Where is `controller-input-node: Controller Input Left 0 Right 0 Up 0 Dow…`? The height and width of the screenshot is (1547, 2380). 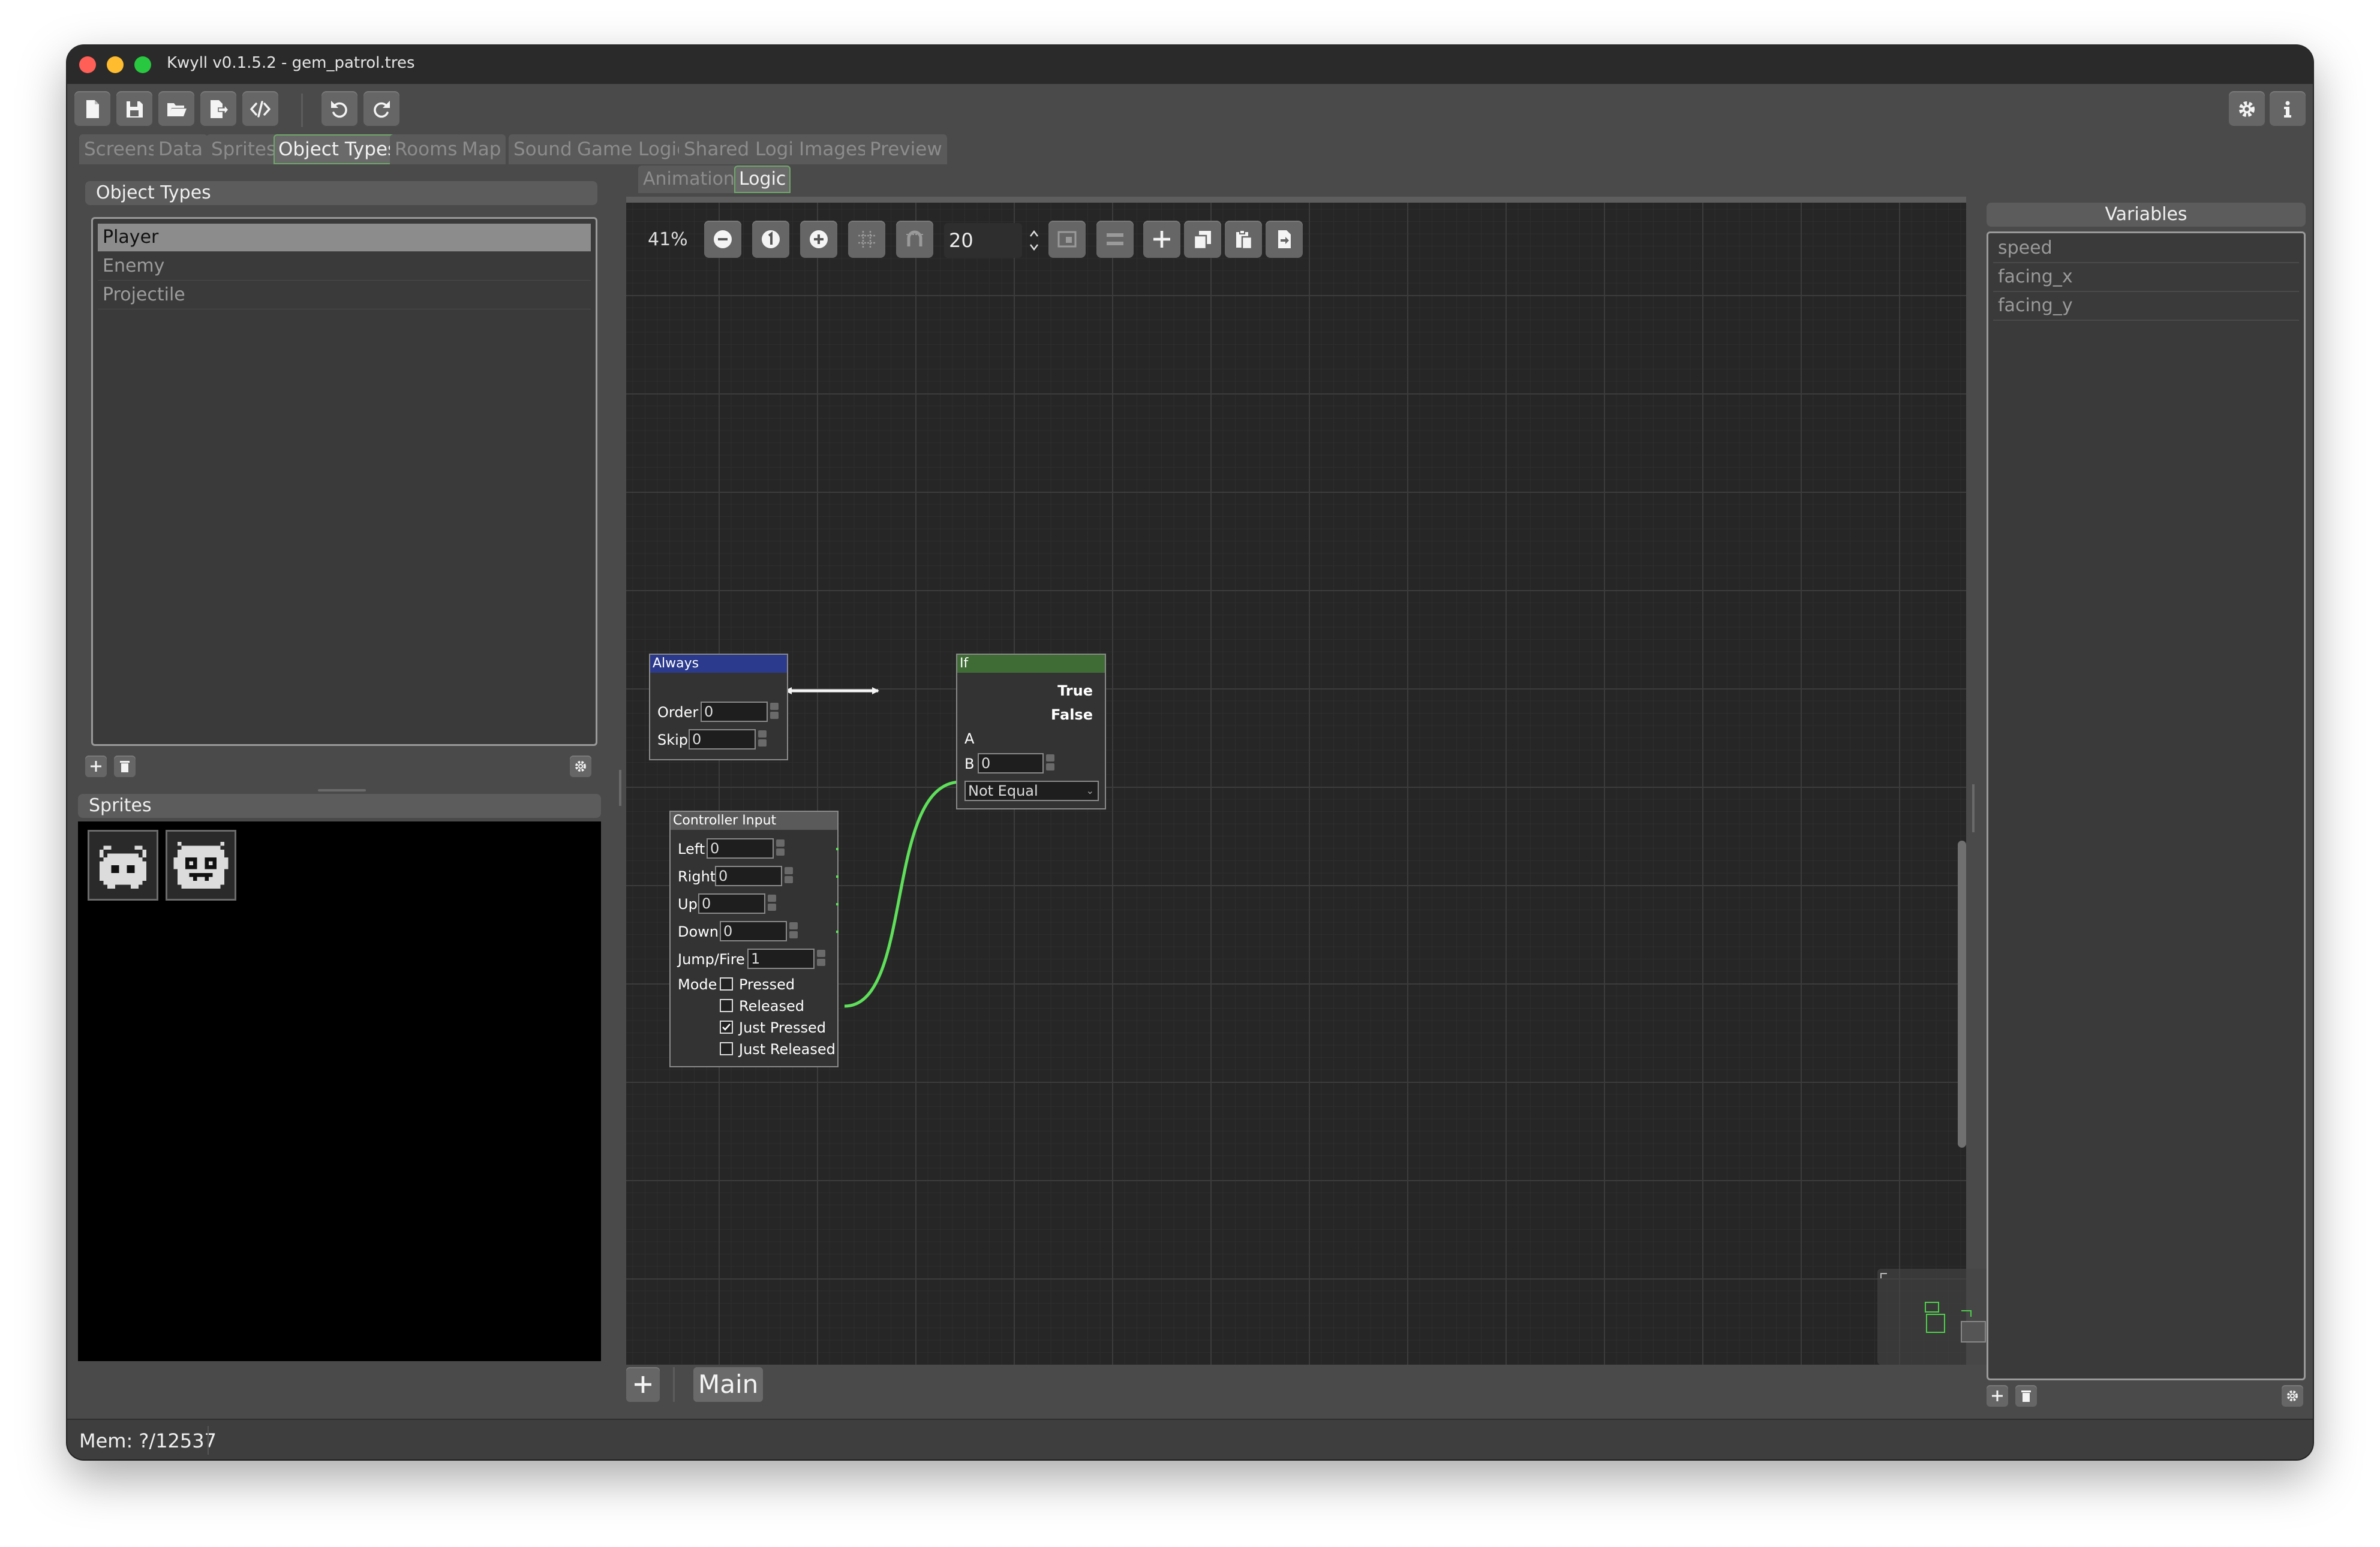 controller-input-node: Controller Input Left 0 Right 0 Up 0 Dow… is located at coordinates (754, 939).